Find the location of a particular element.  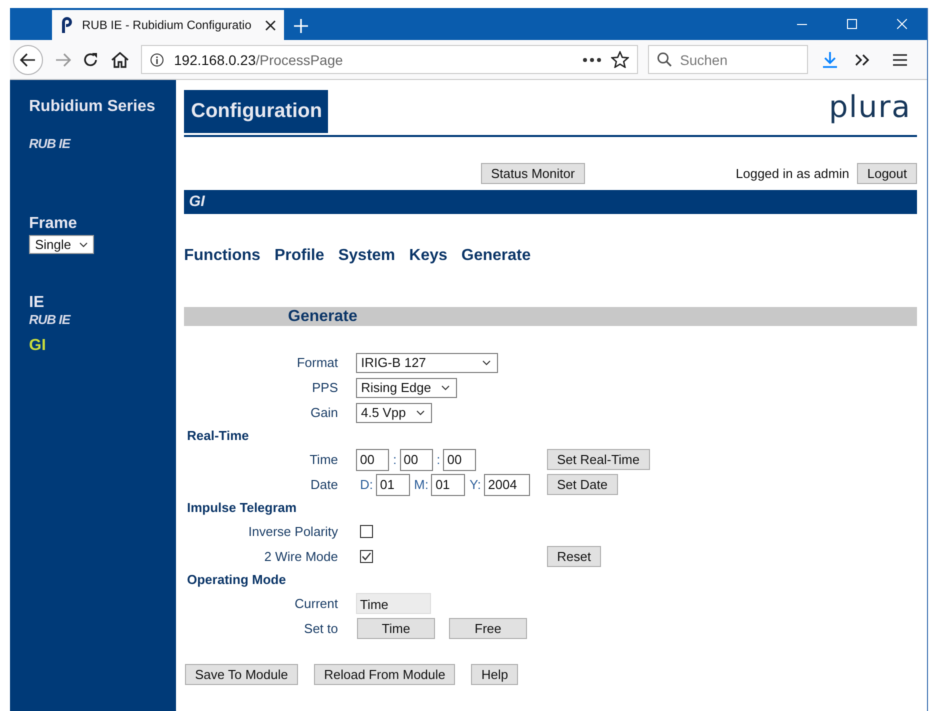

group-heading: Real-Time is located at coordinates (218, 436).